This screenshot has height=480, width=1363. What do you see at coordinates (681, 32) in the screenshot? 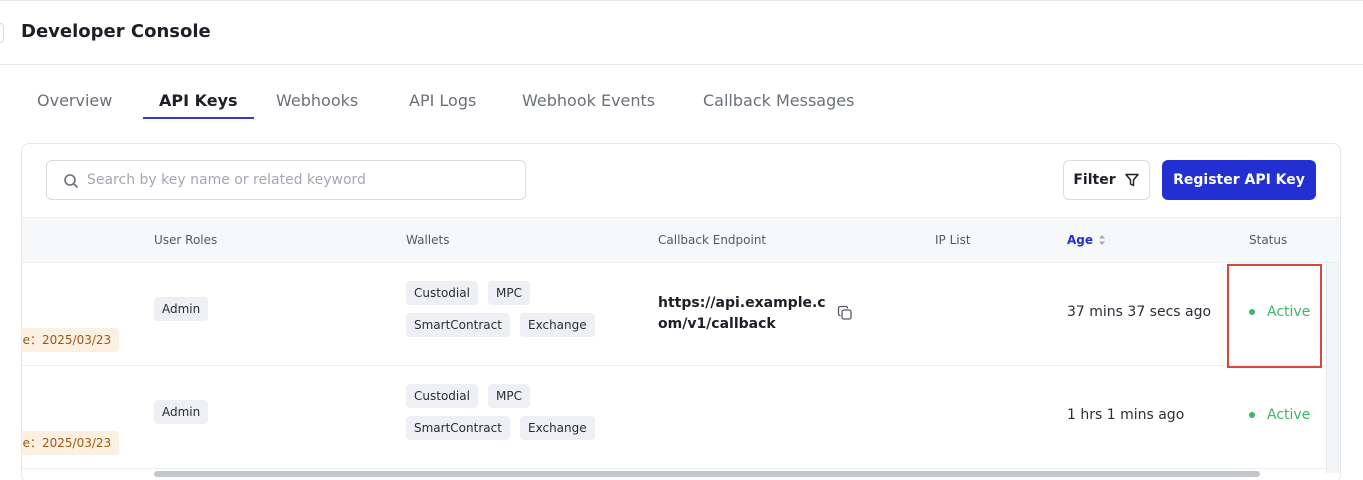
I see `top-bar: Developer Console` at bounding box center [681, 32].